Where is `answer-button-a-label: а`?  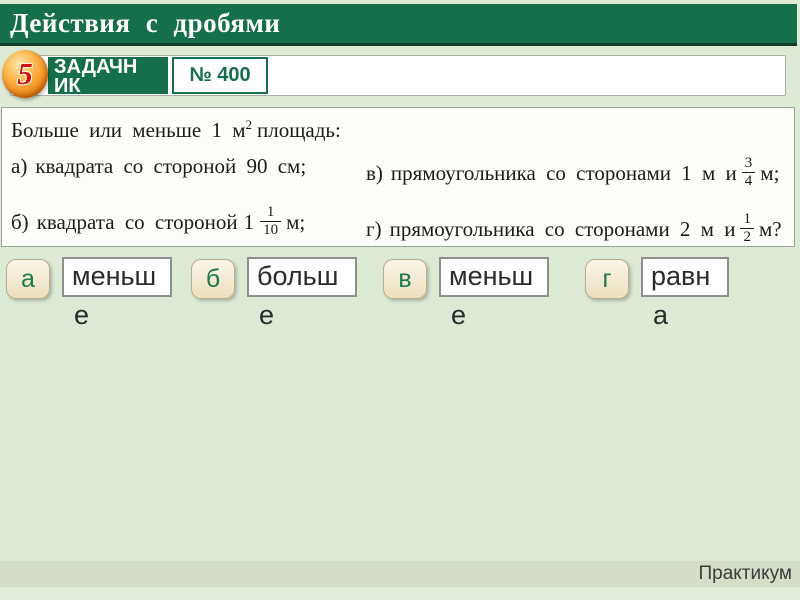 answer-button-a-label: а is located at coordinates (28, 278).